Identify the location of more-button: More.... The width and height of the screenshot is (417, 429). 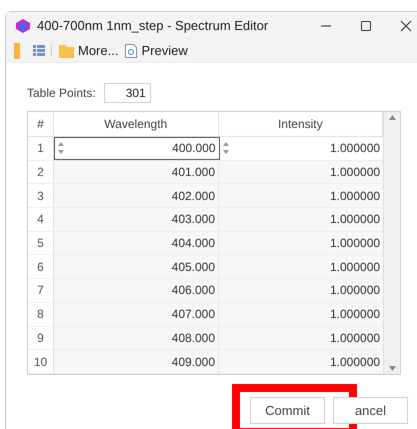
(88, 50).